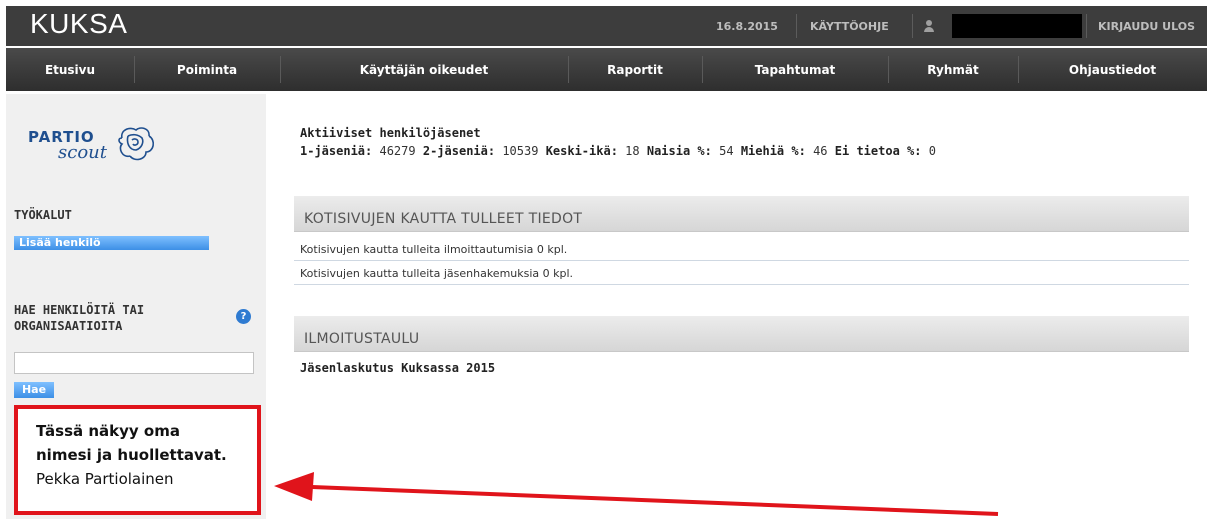 The width and height of the screenshot is (1213, 519). I want to click on arrow-shaft, so click(655, 500).